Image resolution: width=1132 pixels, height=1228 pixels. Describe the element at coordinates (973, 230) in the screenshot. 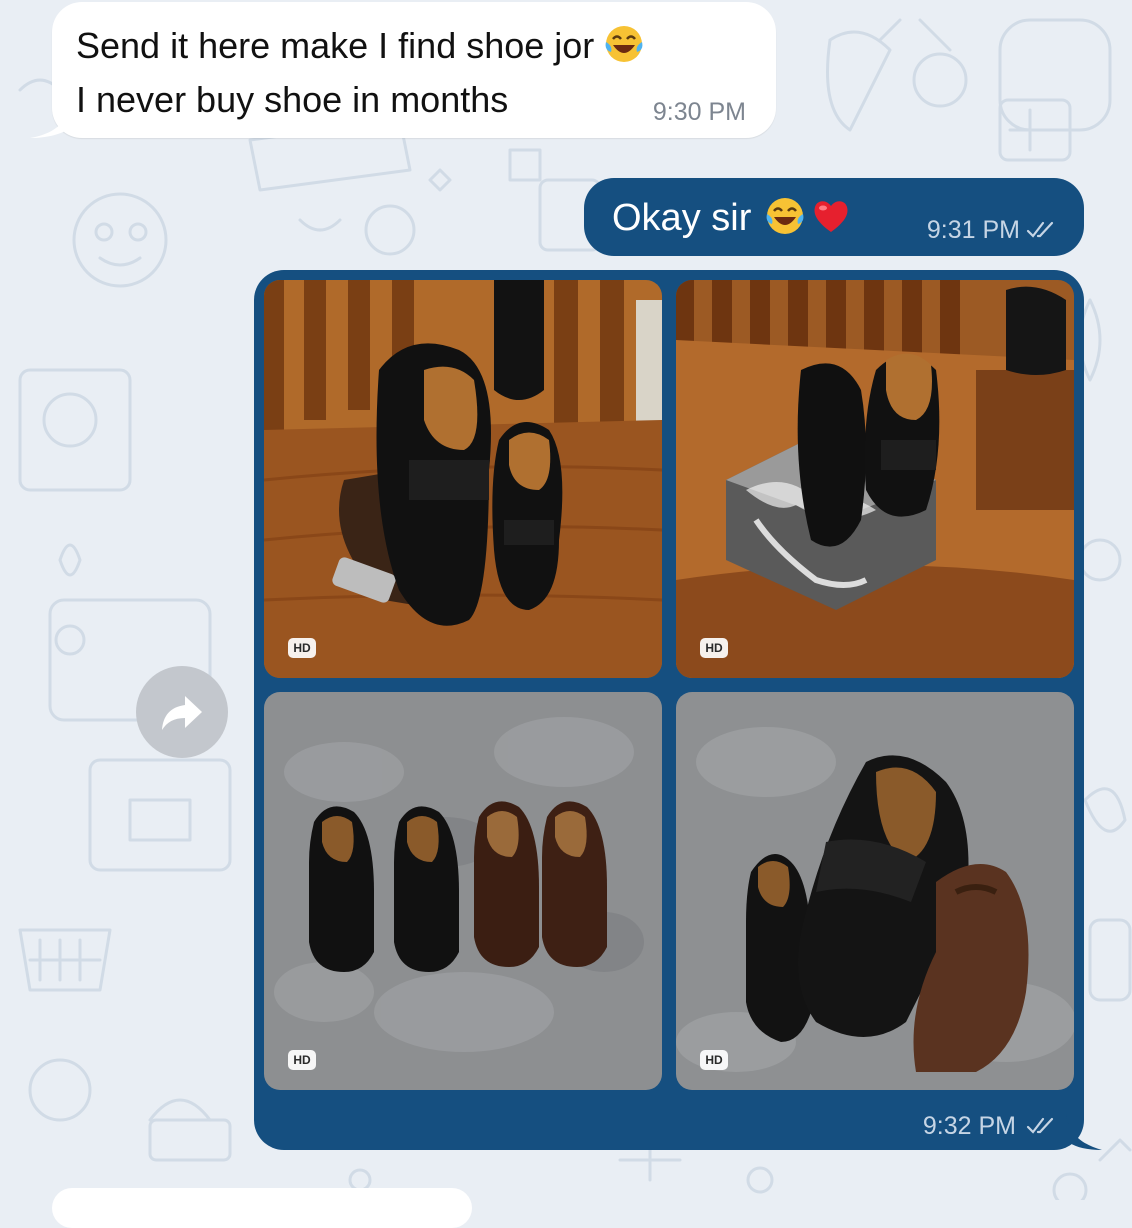

I see `outgoing-message-time: 9:31 PM` at that location.